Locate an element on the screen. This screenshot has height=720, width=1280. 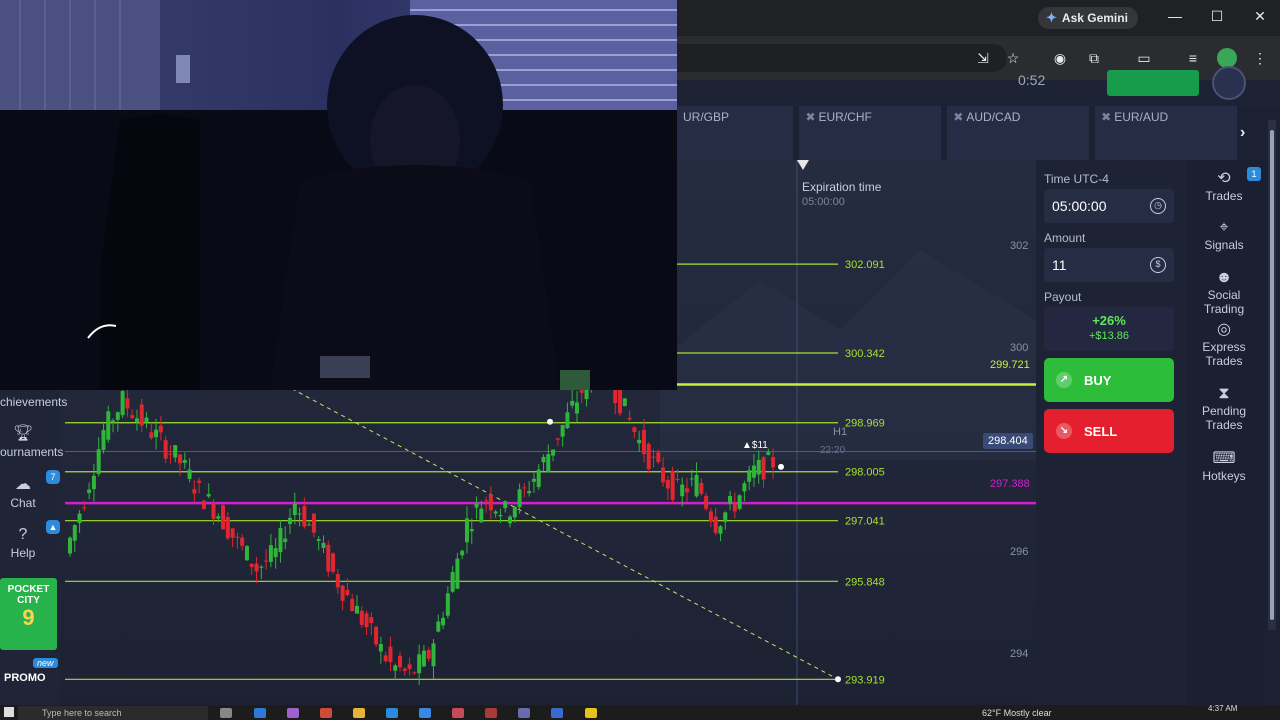
address-bar is located at coordinates (842, 58).